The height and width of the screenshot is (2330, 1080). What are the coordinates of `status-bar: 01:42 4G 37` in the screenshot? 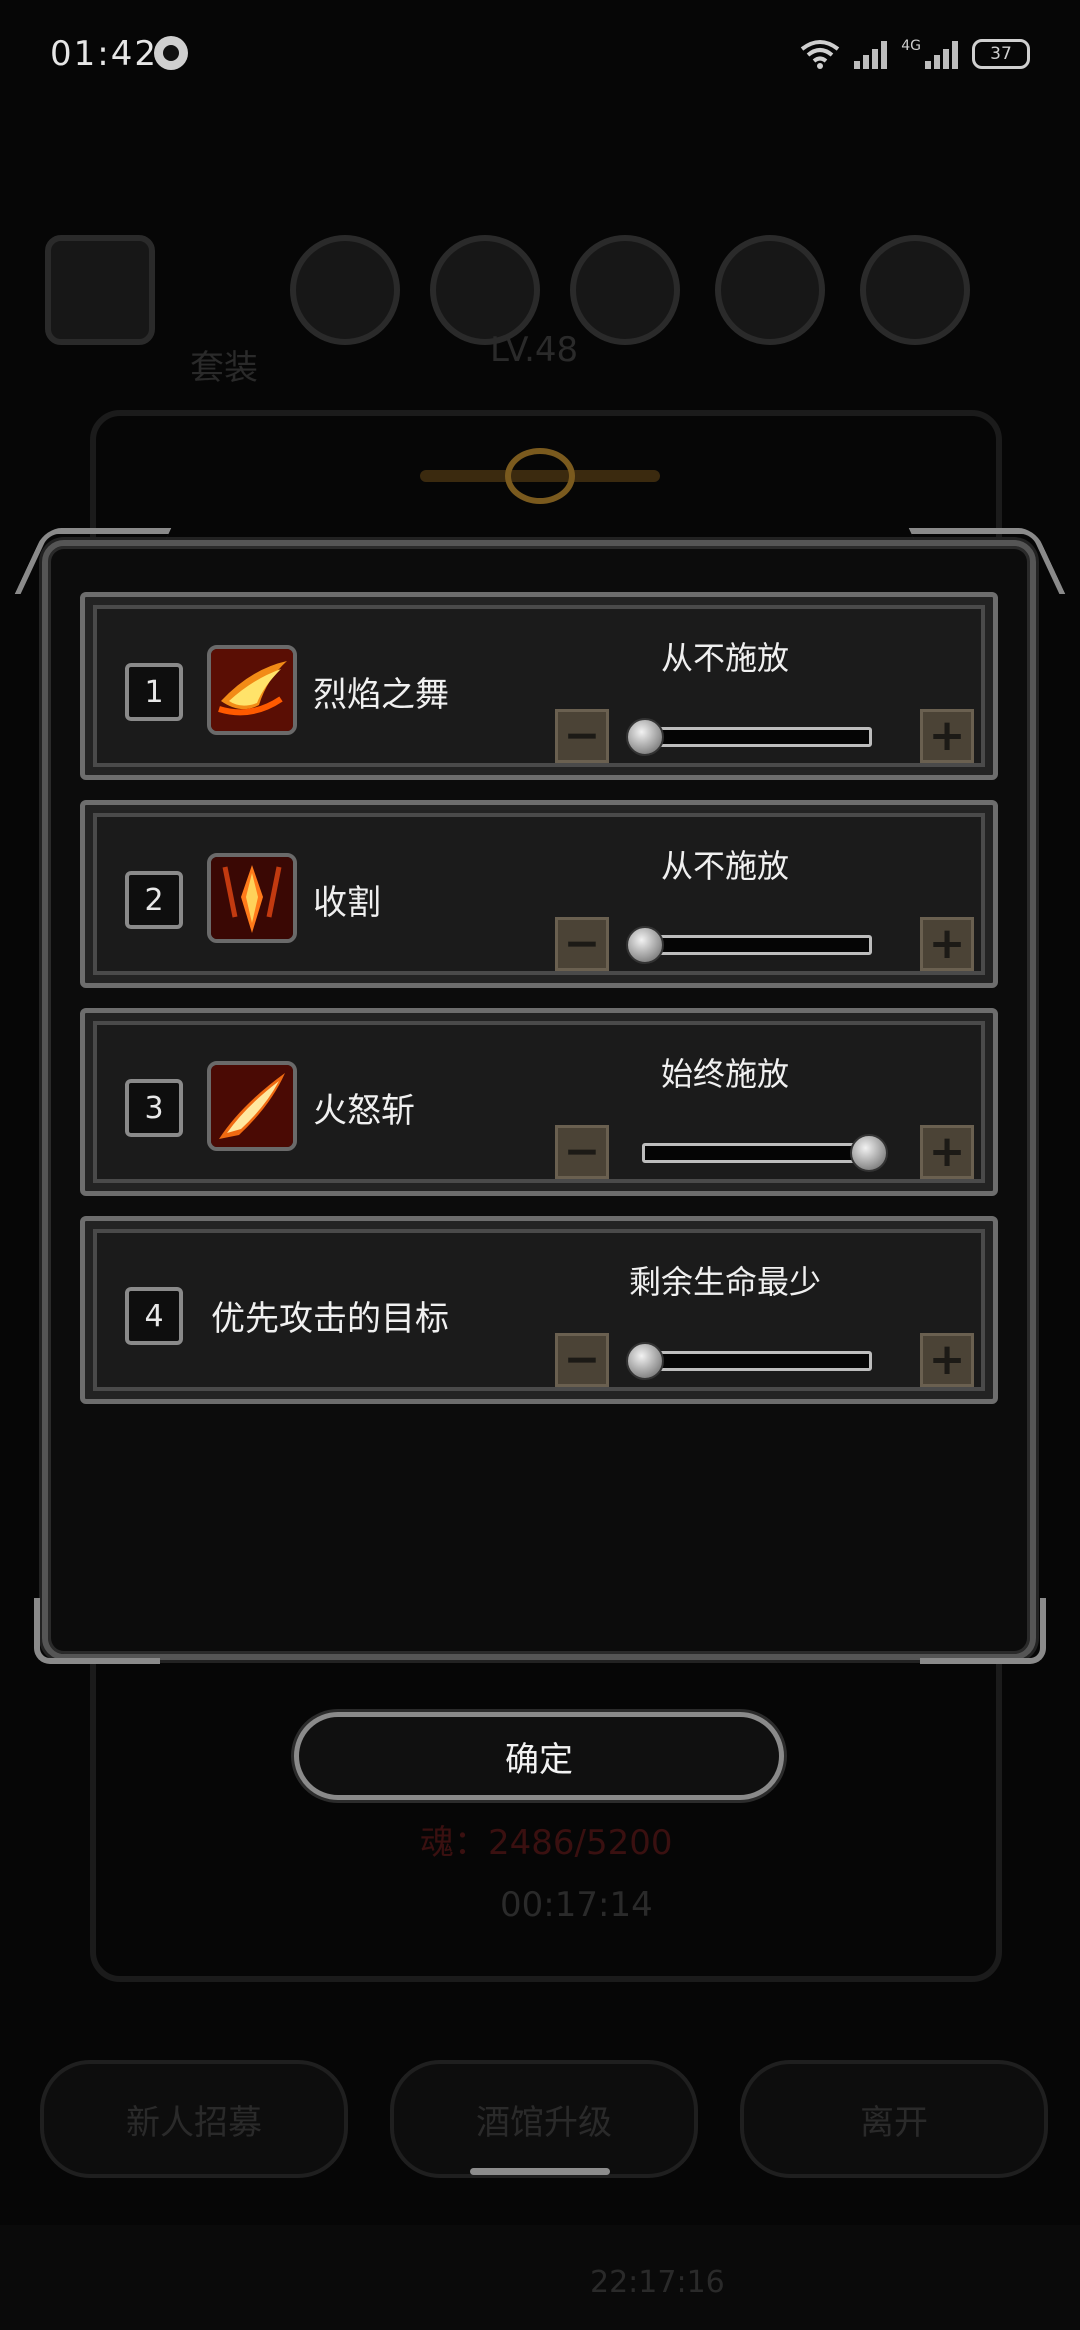 It's located at (540, 55).